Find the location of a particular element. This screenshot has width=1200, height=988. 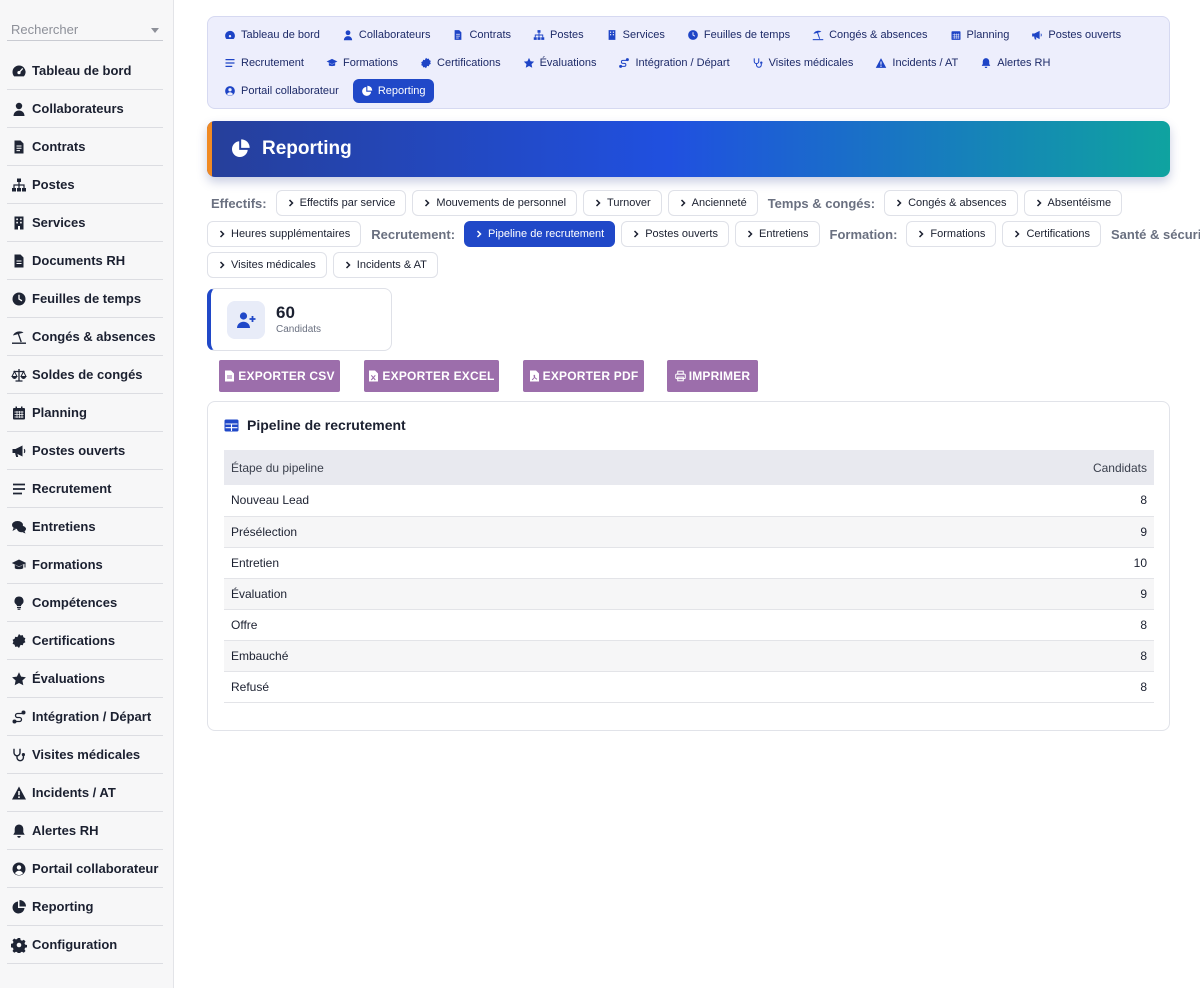

report-tabs-row: Visites médicales Incidents & AT is located at coordinates (325, 265).